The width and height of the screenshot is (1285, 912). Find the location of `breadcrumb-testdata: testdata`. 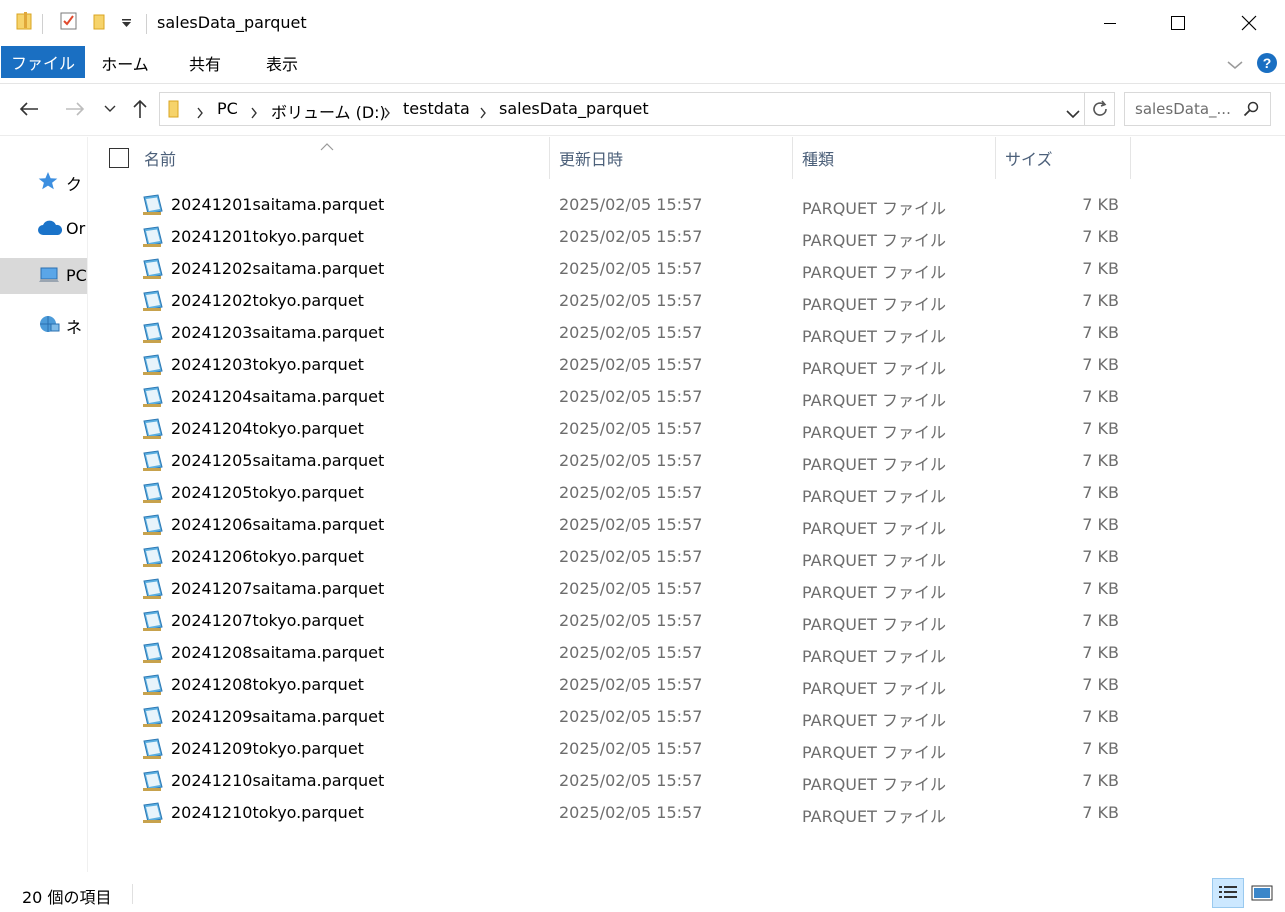

breadcrumb-testdata: testdata is located at coordinates (436, 108).